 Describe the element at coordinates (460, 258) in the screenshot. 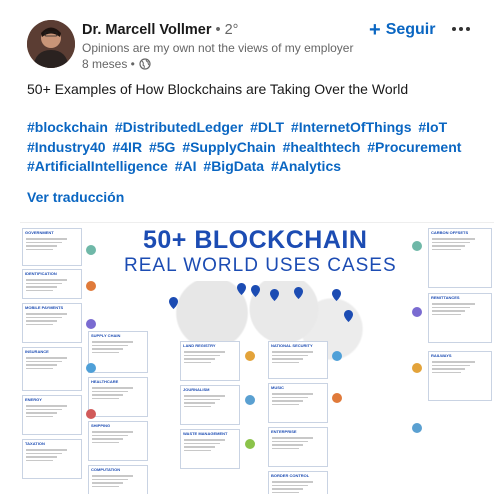

I see `infographic-card: CARBON OFFSETS` at that location.